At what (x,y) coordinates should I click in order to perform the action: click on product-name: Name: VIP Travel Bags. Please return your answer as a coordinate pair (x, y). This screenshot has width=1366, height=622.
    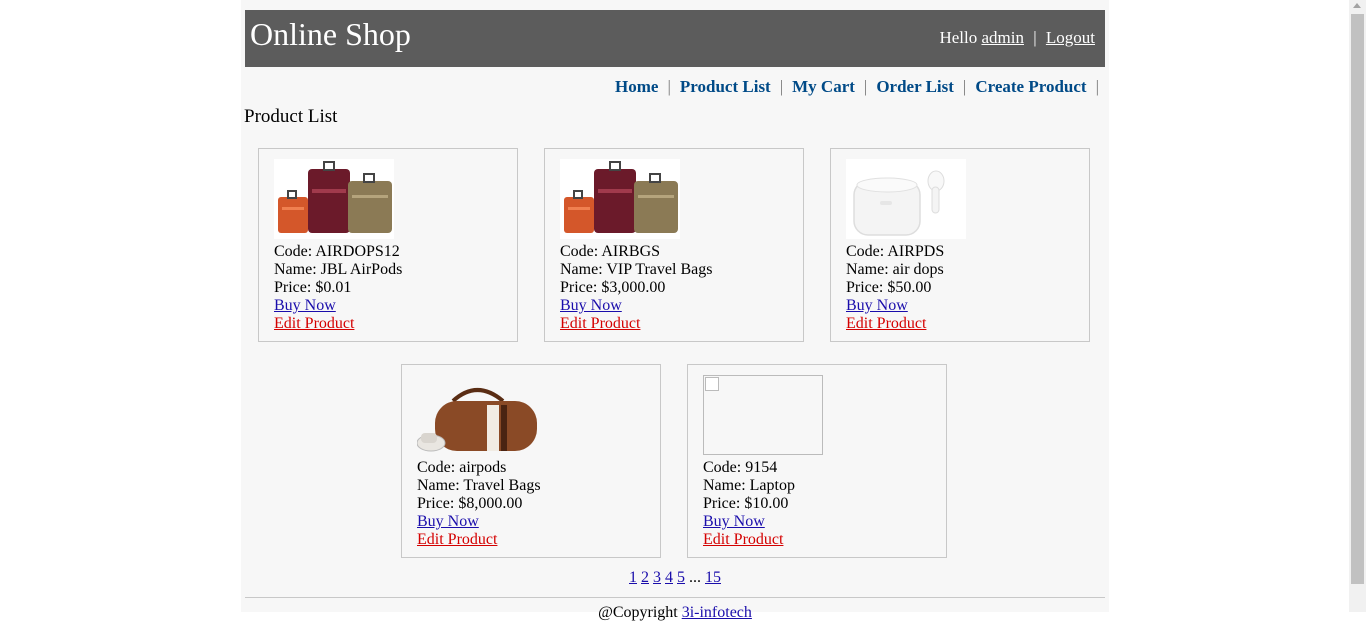
    Looking at the image, I should click on (636, 269).